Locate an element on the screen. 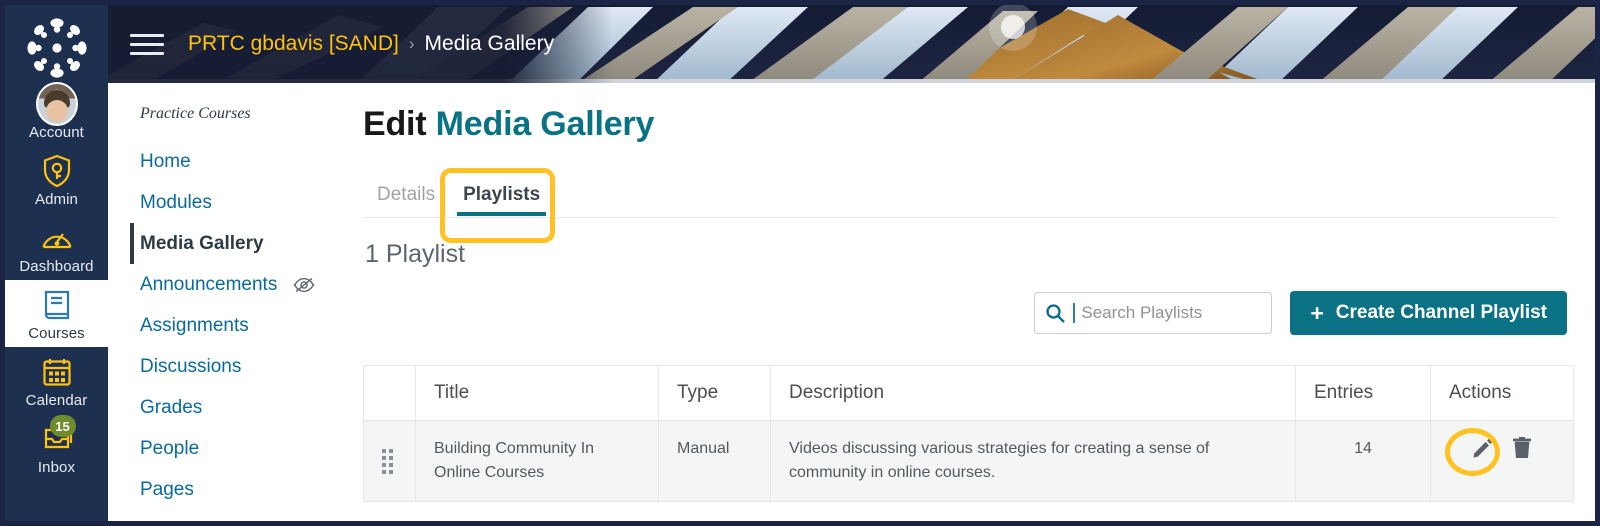  table-header-row: Title Type Description Entries Actions is located at coordinates (968, 393).